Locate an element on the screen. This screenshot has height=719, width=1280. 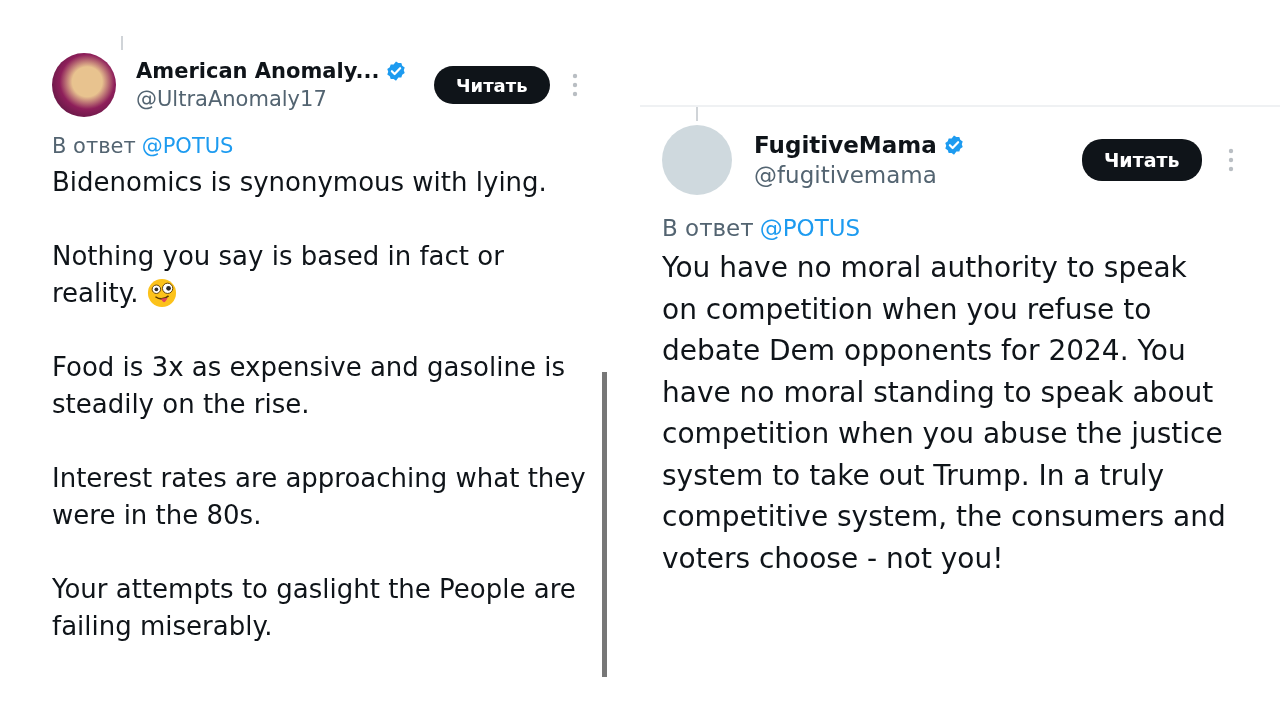
user-handle: @UltraAnomaly17 is located at coordinates (232, 99).